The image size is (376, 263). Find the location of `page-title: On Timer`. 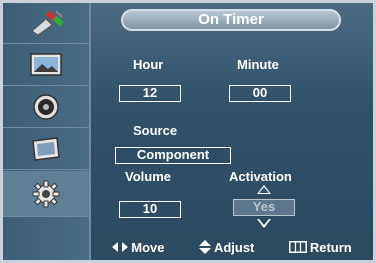

page-title: On Timer is located at coordinates (231, 20).